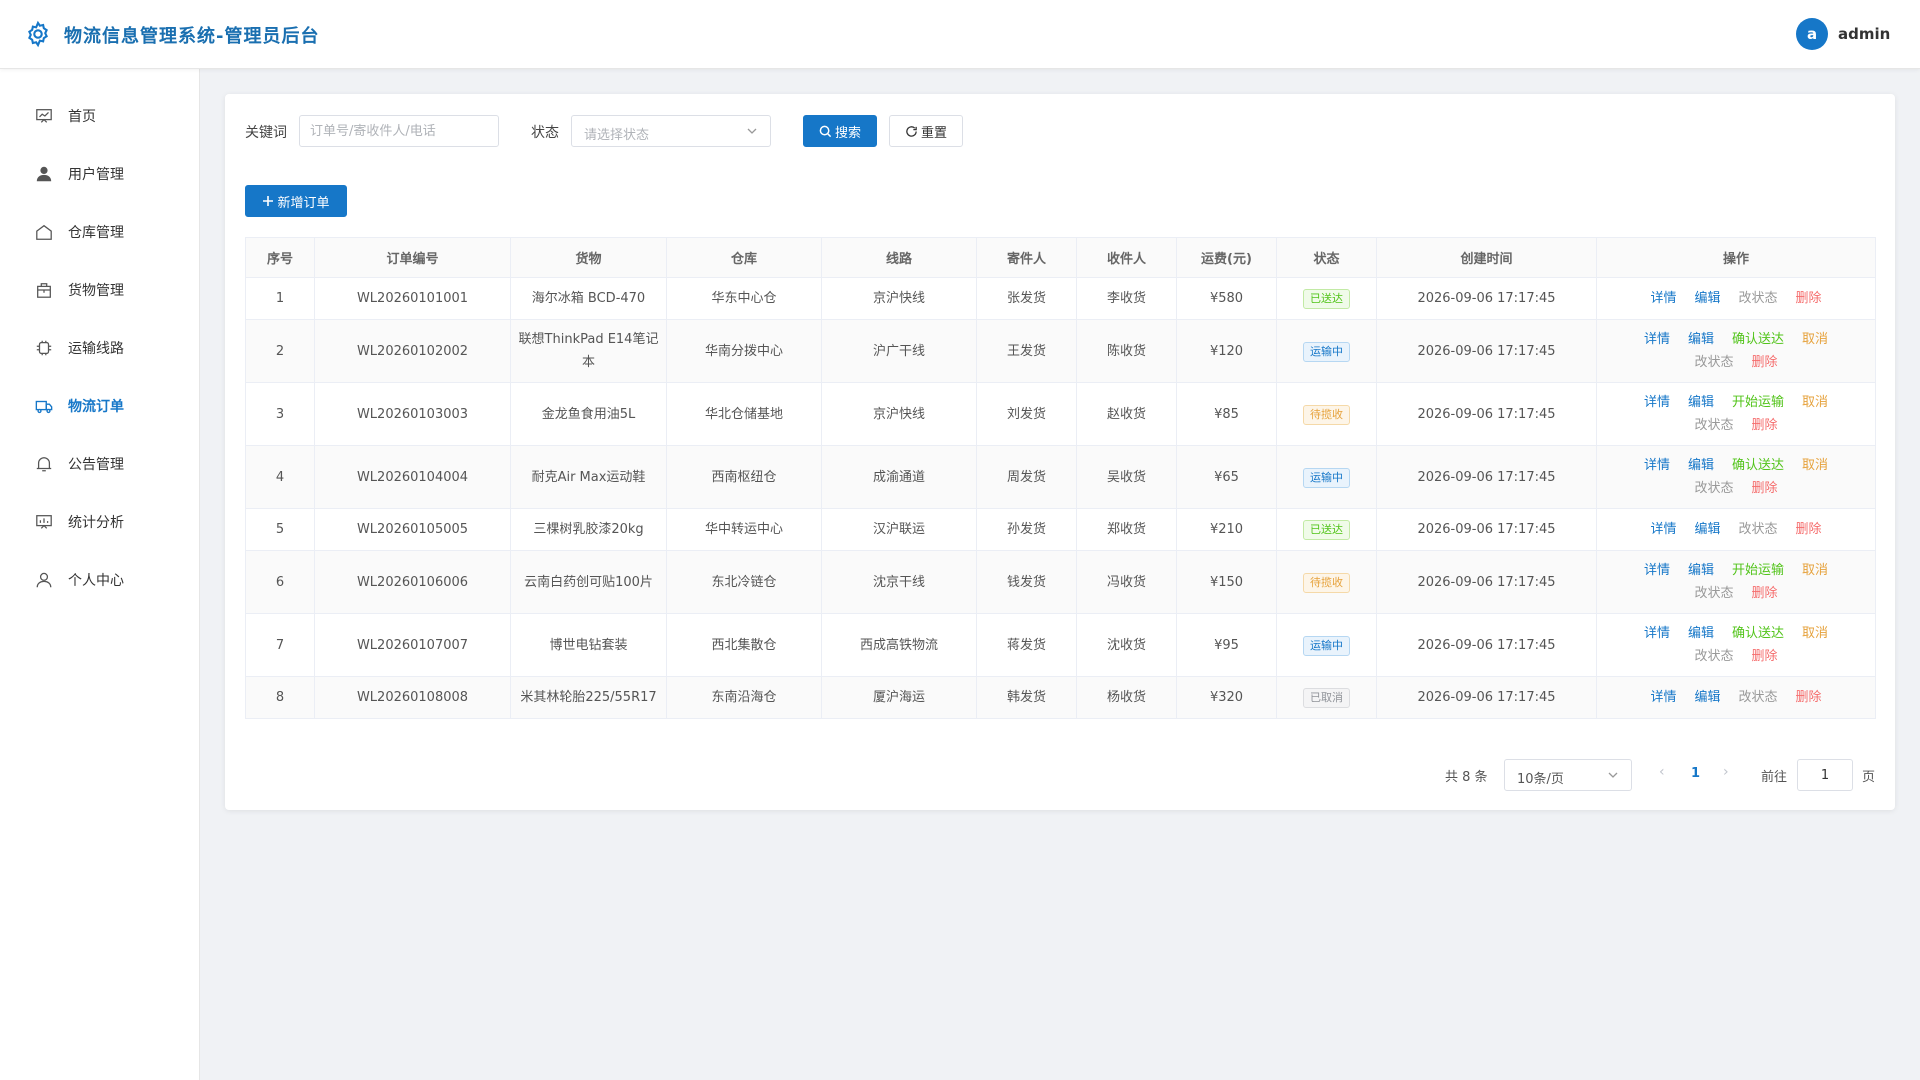 The height and width of the screenshot is (1080, 1920). Describe the element at coordinates (1026, 697) in the screenshot. I see `cell-sender: 韩发货` at that location.